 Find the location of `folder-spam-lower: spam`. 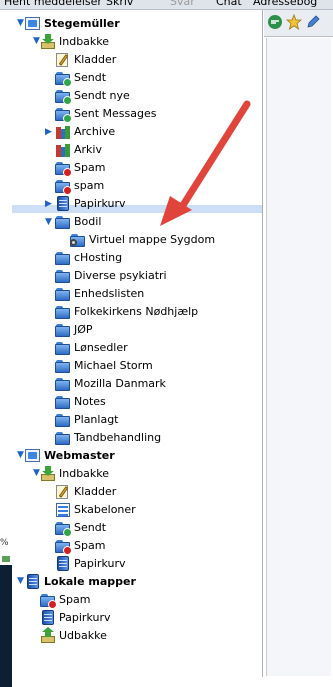

folder-spam-lower: spam is located at coordinates (79, 186).